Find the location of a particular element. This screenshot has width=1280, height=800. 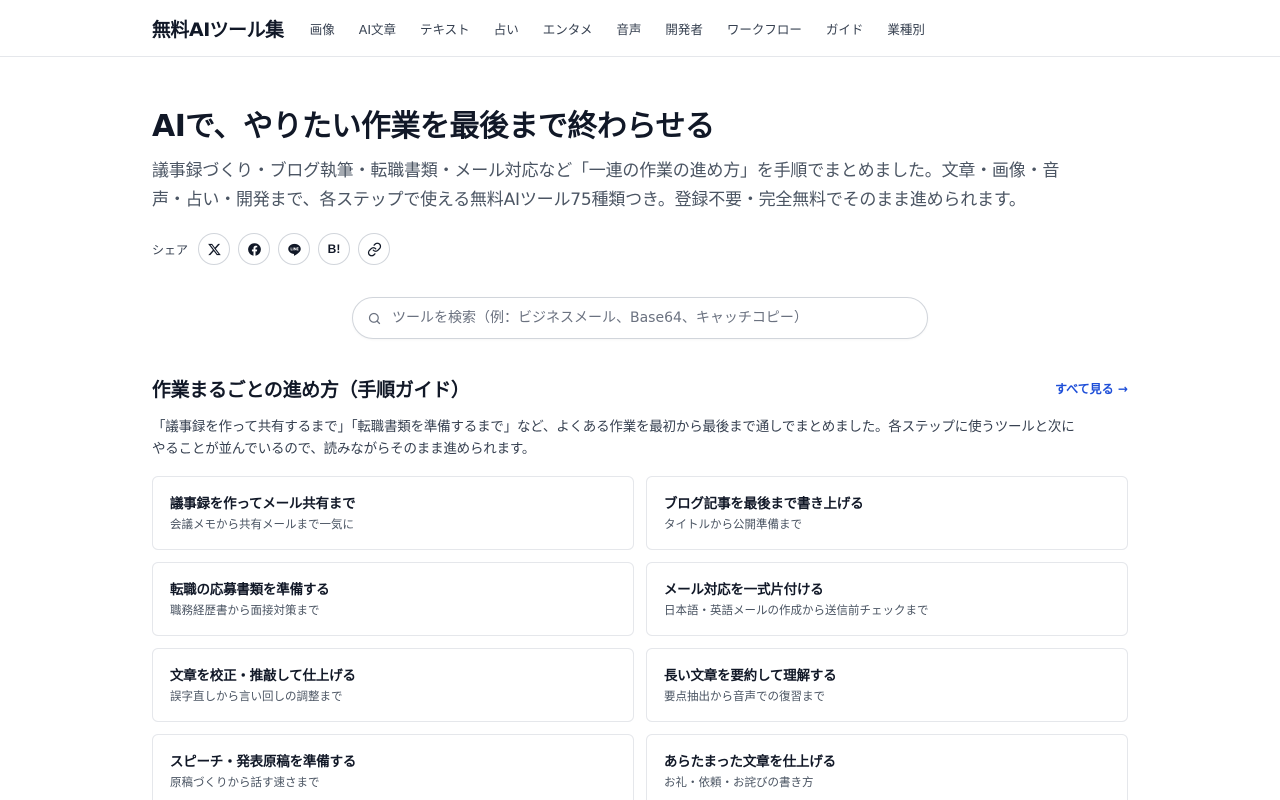

card-subtitle: 会議メモから共有メールまで一気に is located at coordinates (262, 524).